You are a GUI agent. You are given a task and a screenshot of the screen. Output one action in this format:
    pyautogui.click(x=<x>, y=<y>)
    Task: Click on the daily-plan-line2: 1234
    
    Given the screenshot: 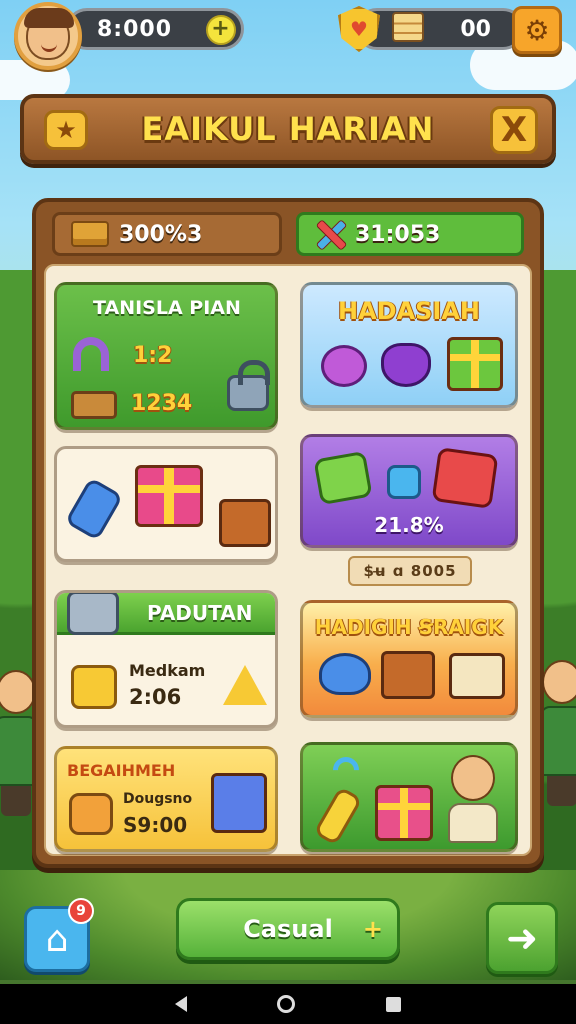 What is the action you would take?
    pyautogui.click(x=162, y=403)
    